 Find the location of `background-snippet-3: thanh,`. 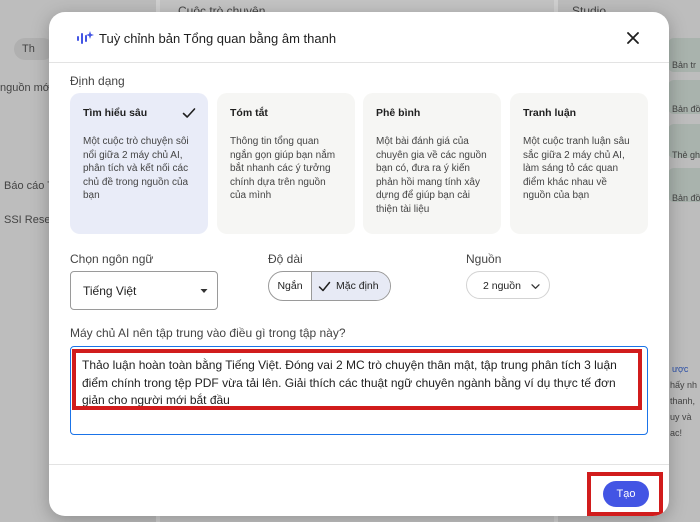

background-snippet-3: thanh, is located at coordinates (683, 401).